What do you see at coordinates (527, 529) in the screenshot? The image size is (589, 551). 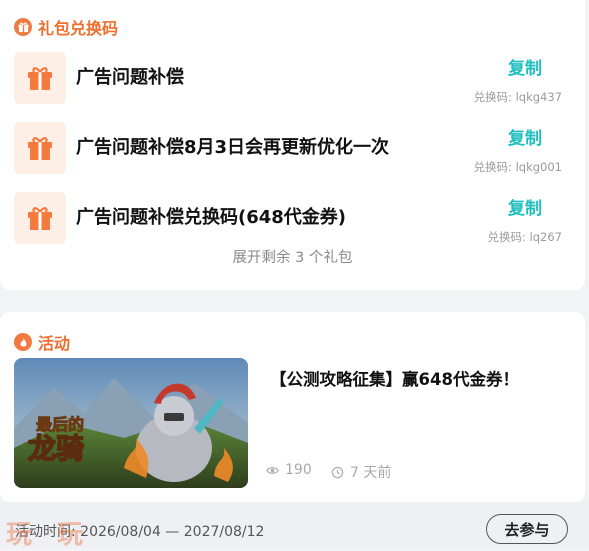 I see `join-button: 去参与` at bounding box center [527, 529].